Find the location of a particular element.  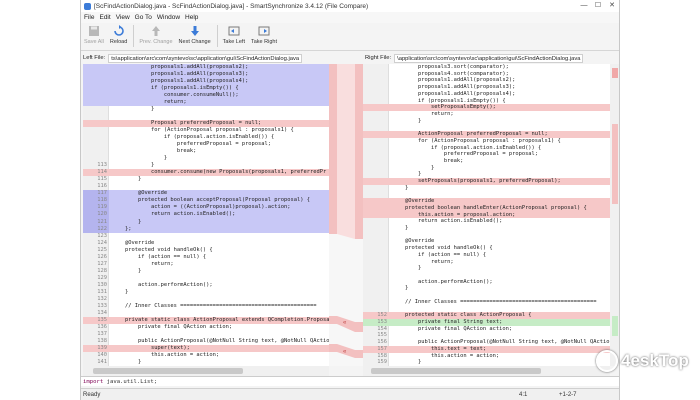

code-line: 120 return action.isEnabled(); is located at coordinates (206, 215).